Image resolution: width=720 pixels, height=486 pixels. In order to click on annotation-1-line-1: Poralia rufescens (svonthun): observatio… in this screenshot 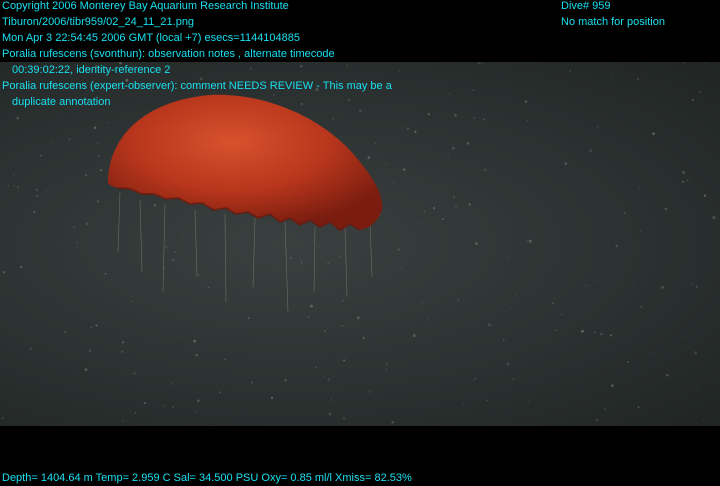, I will do `click(168, 54)`.